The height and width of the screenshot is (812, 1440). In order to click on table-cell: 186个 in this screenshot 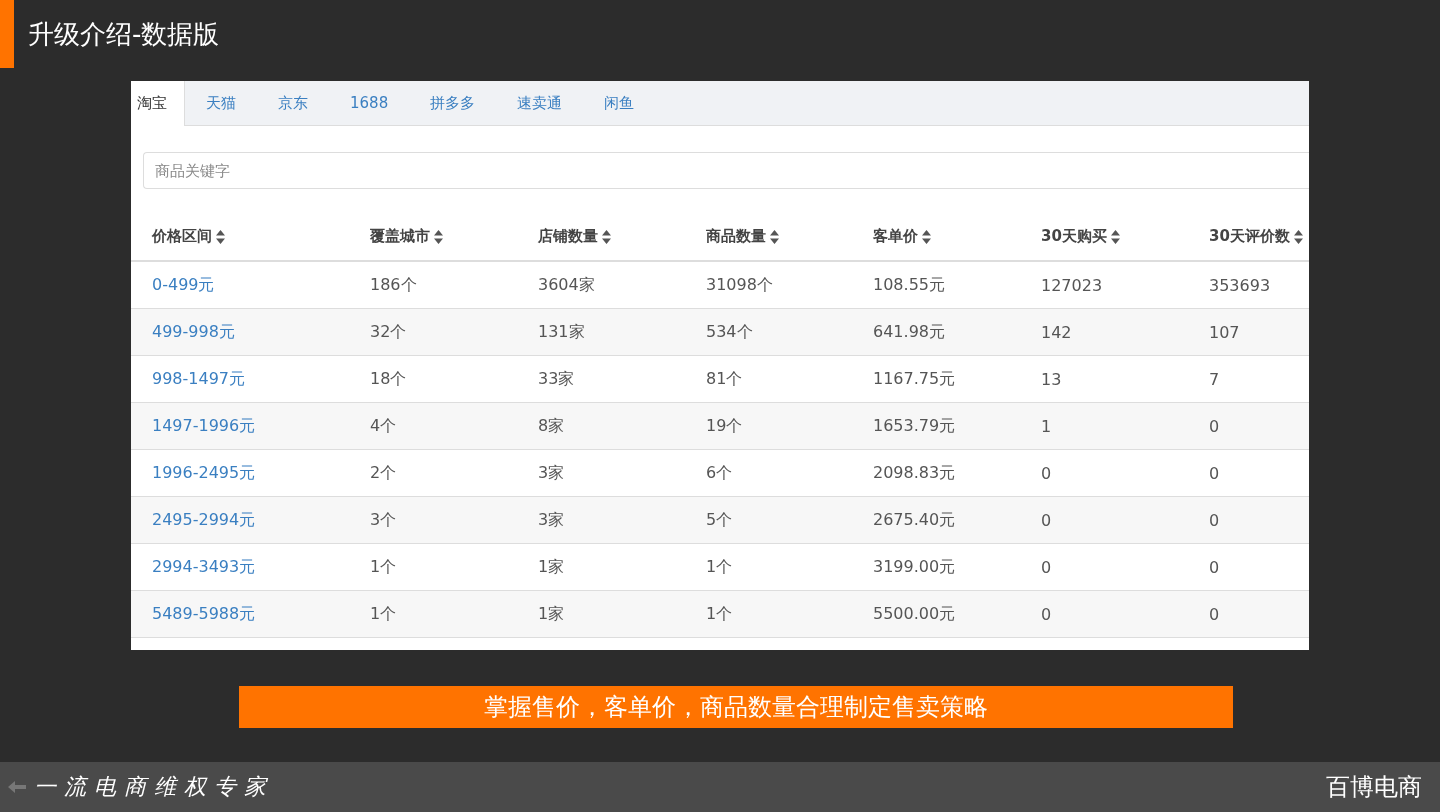, I will do `click(393, 284)`.